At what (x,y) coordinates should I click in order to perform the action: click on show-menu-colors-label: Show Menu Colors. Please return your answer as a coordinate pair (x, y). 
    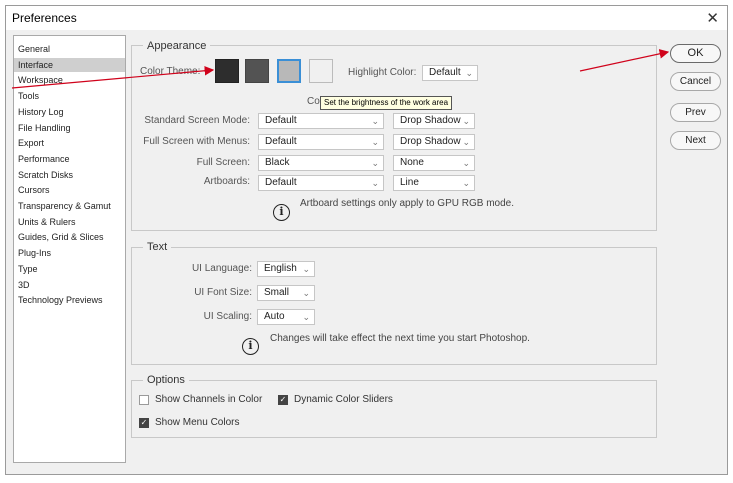
    Looking at the image, I should click on (197, 422).